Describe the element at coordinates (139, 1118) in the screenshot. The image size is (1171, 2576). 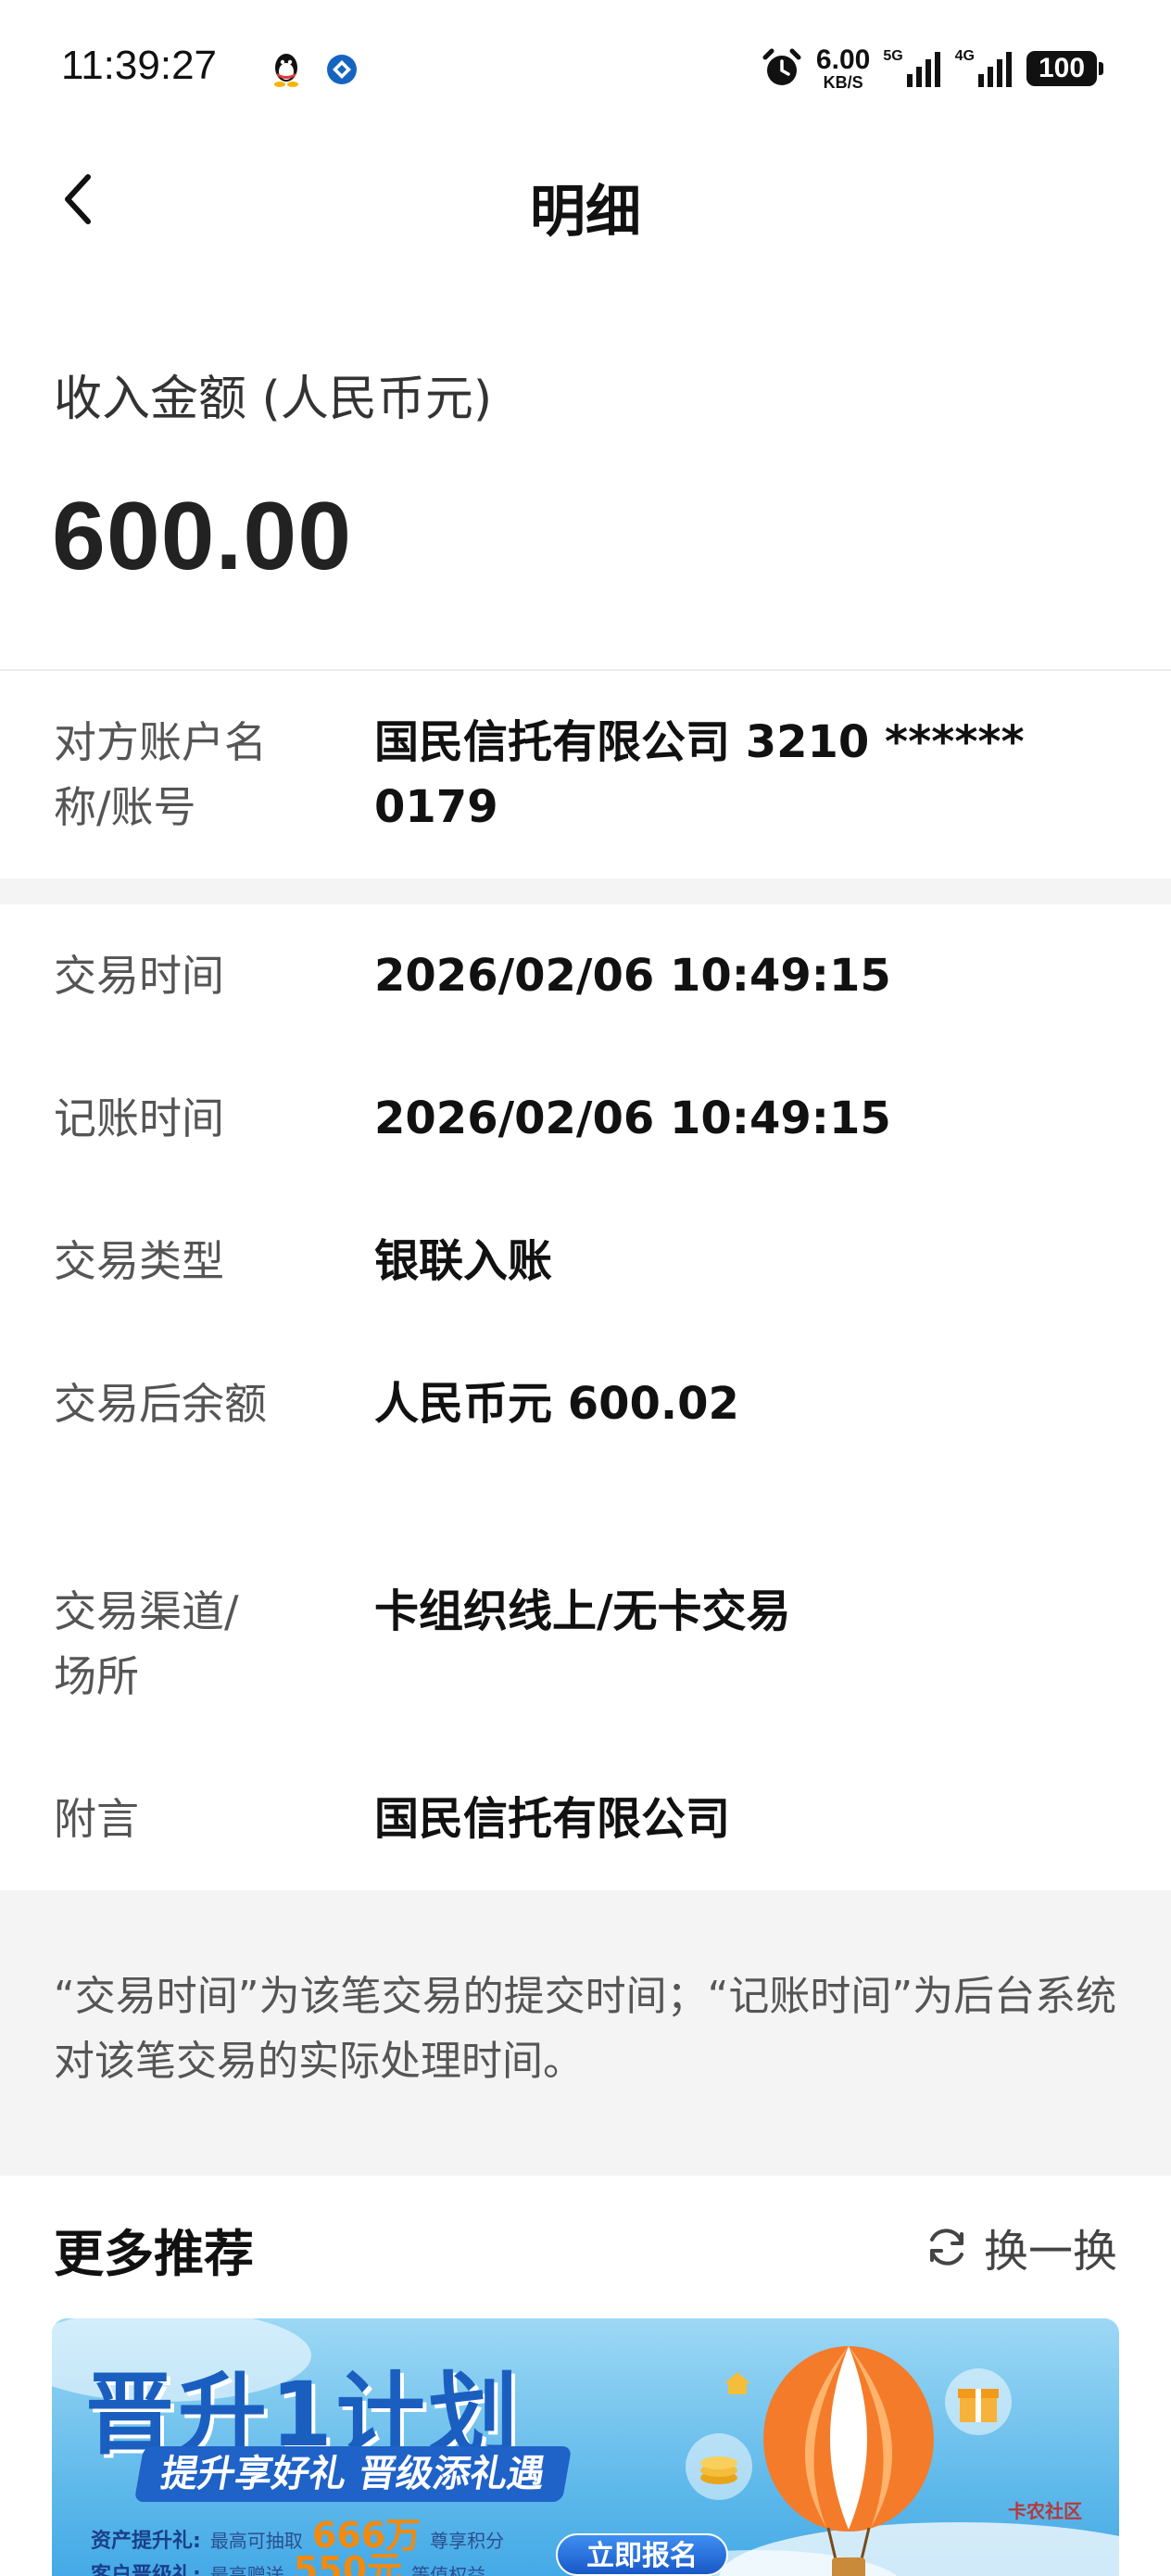
I see `detail-label-post-time: 记账时间` at that location.